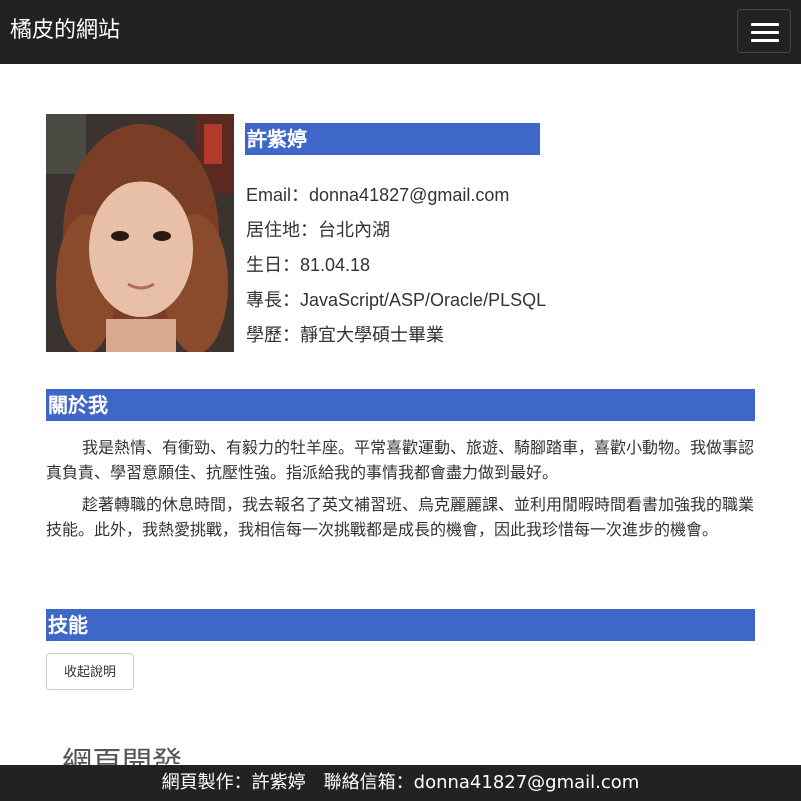 Image resolution: width=801 pixels, height=801 pixels. I want to click on footer-author: 網頁製作：許紫婷, so click(233, 782).